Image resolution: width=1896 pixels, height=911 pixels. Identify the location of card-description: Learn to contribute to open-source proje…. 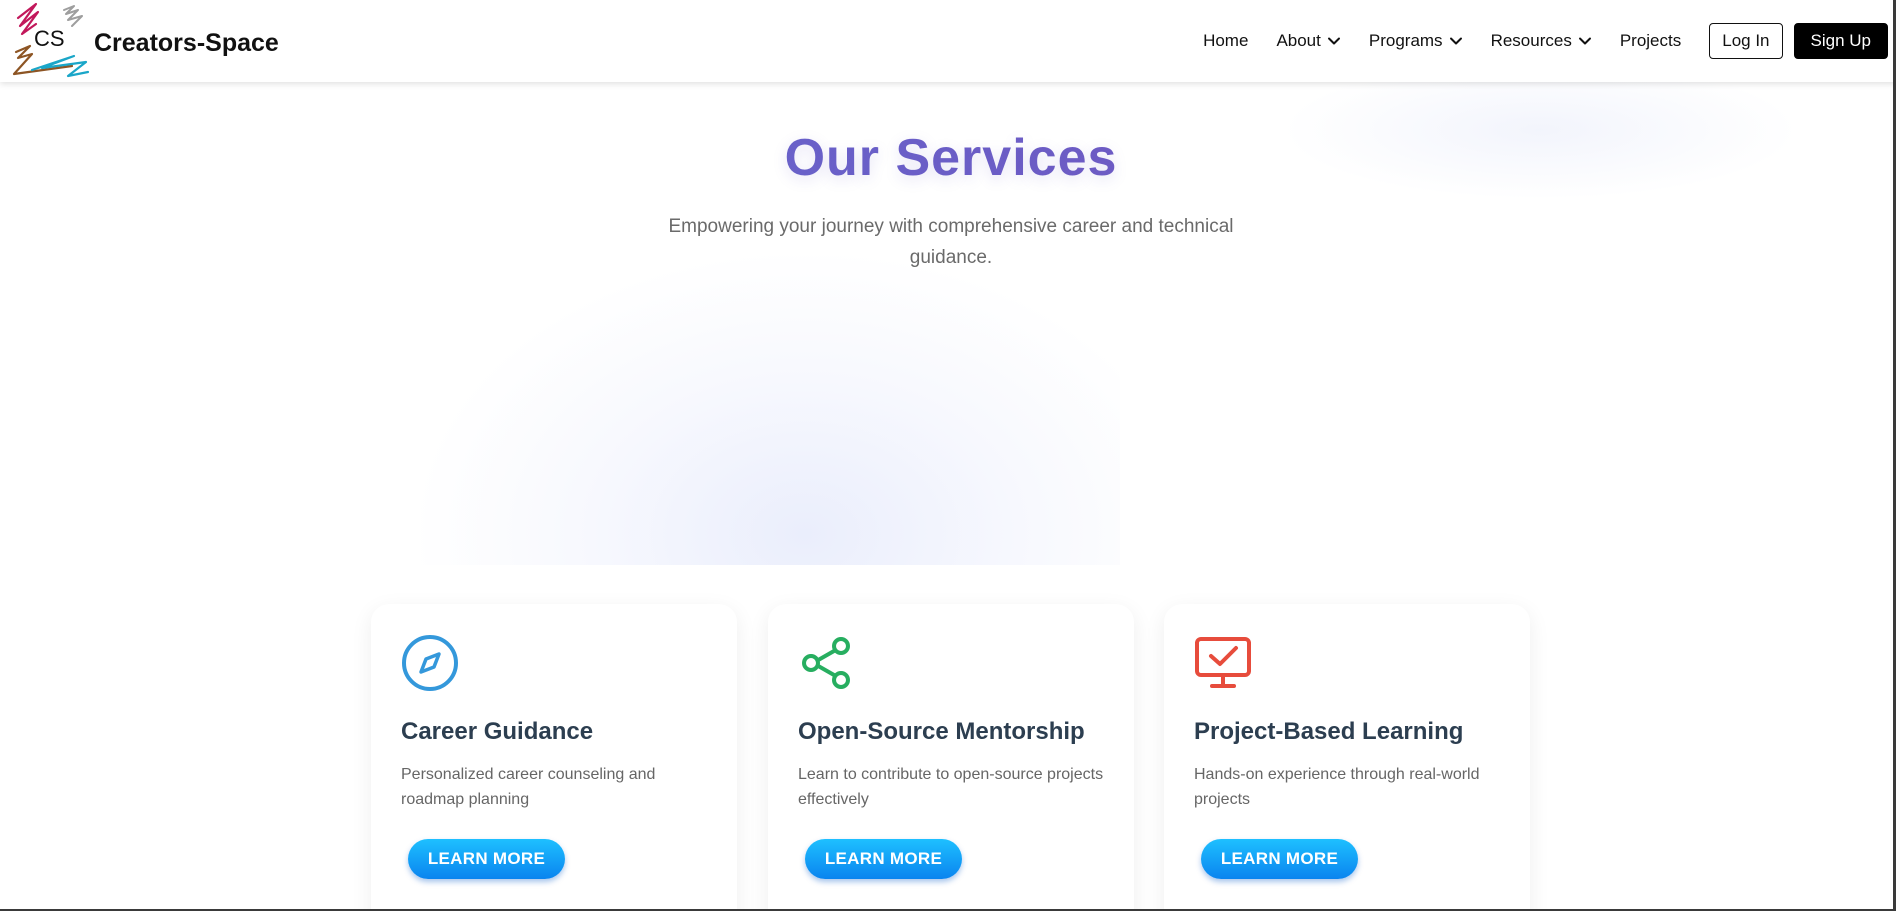
(951, 787).